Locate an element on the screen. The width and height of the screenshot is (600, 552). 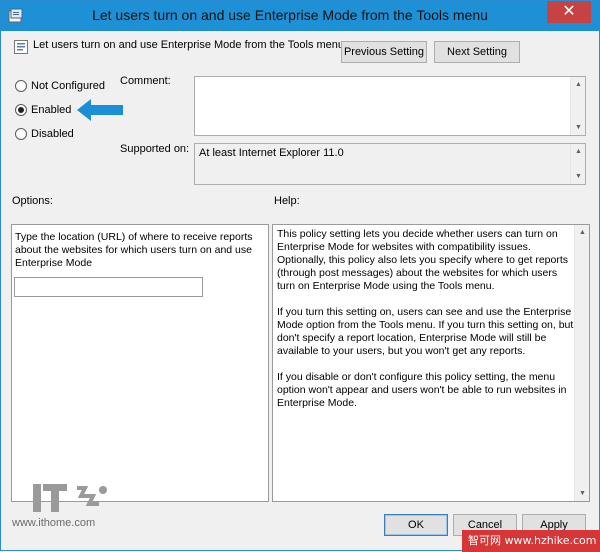
comment-field: ▲ ▼ is located at coordinates (390, 106).